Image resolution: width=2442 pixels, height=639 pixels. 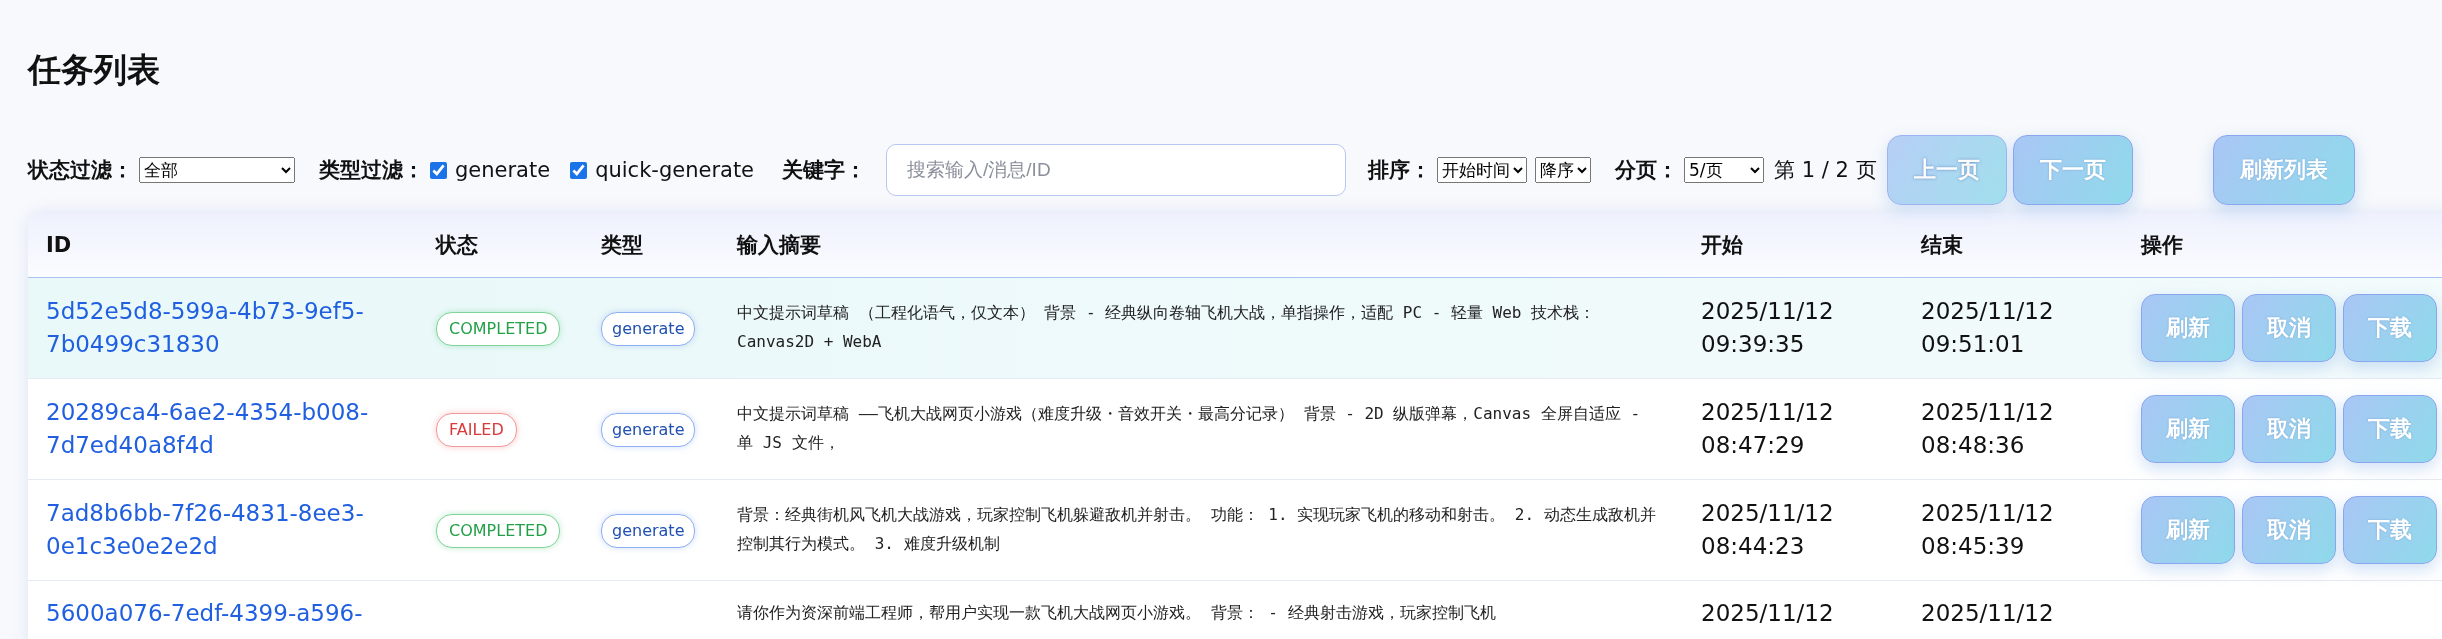 What do you see at coordinates (1768, 327) in the screenshot?
I see `start-time: 2025/11/12 09:39:35` at bounding box center [1768, 327].